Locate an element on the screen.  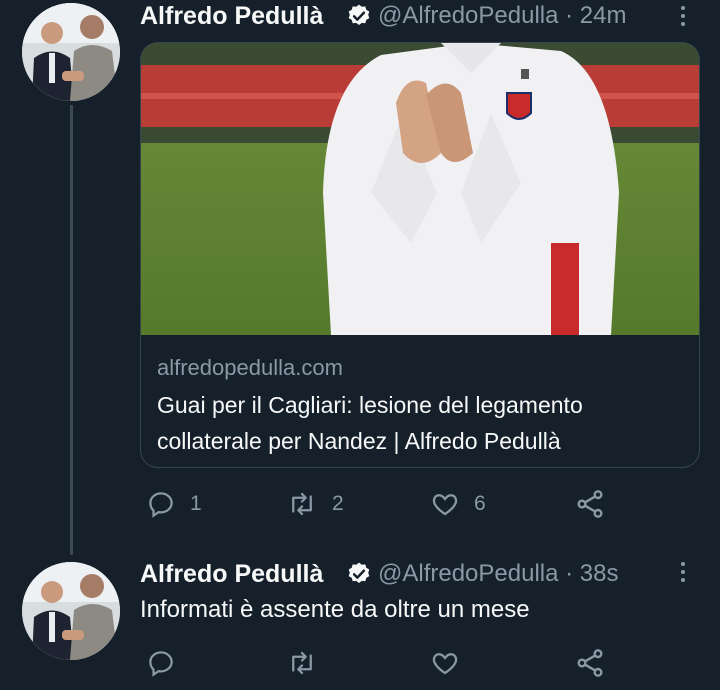
author-handle-time: @AlfredoPedulla · 24m is located at coordinates (502, 16).